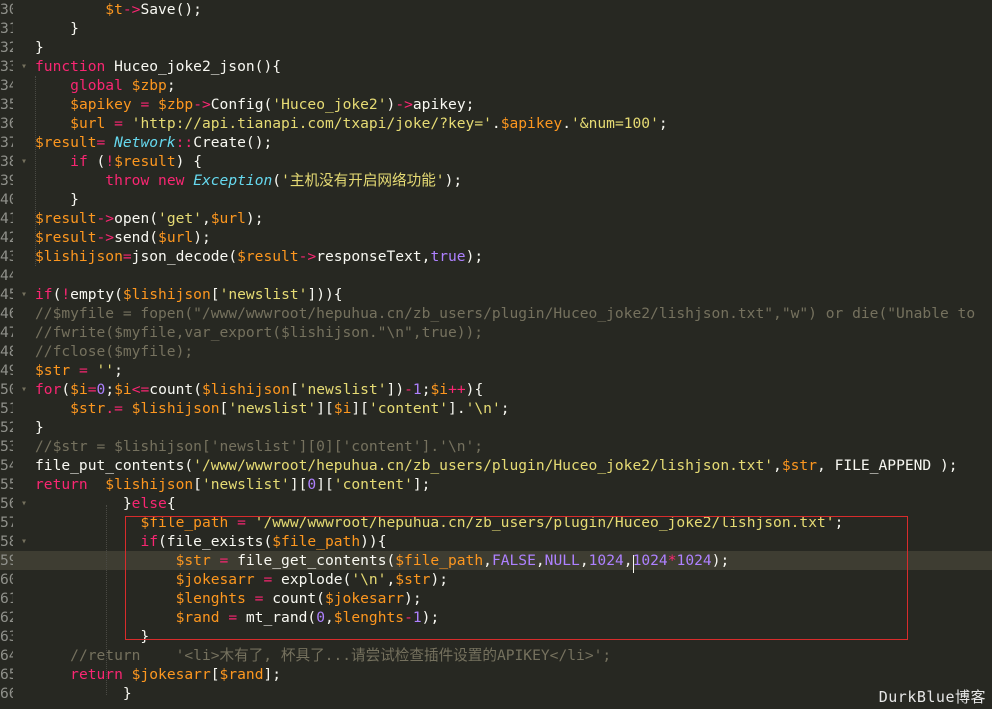  What do you see at coordinates (149, 85) in the screenshot?
I see `code-token: $zbp` at bounding box center [149, 85].